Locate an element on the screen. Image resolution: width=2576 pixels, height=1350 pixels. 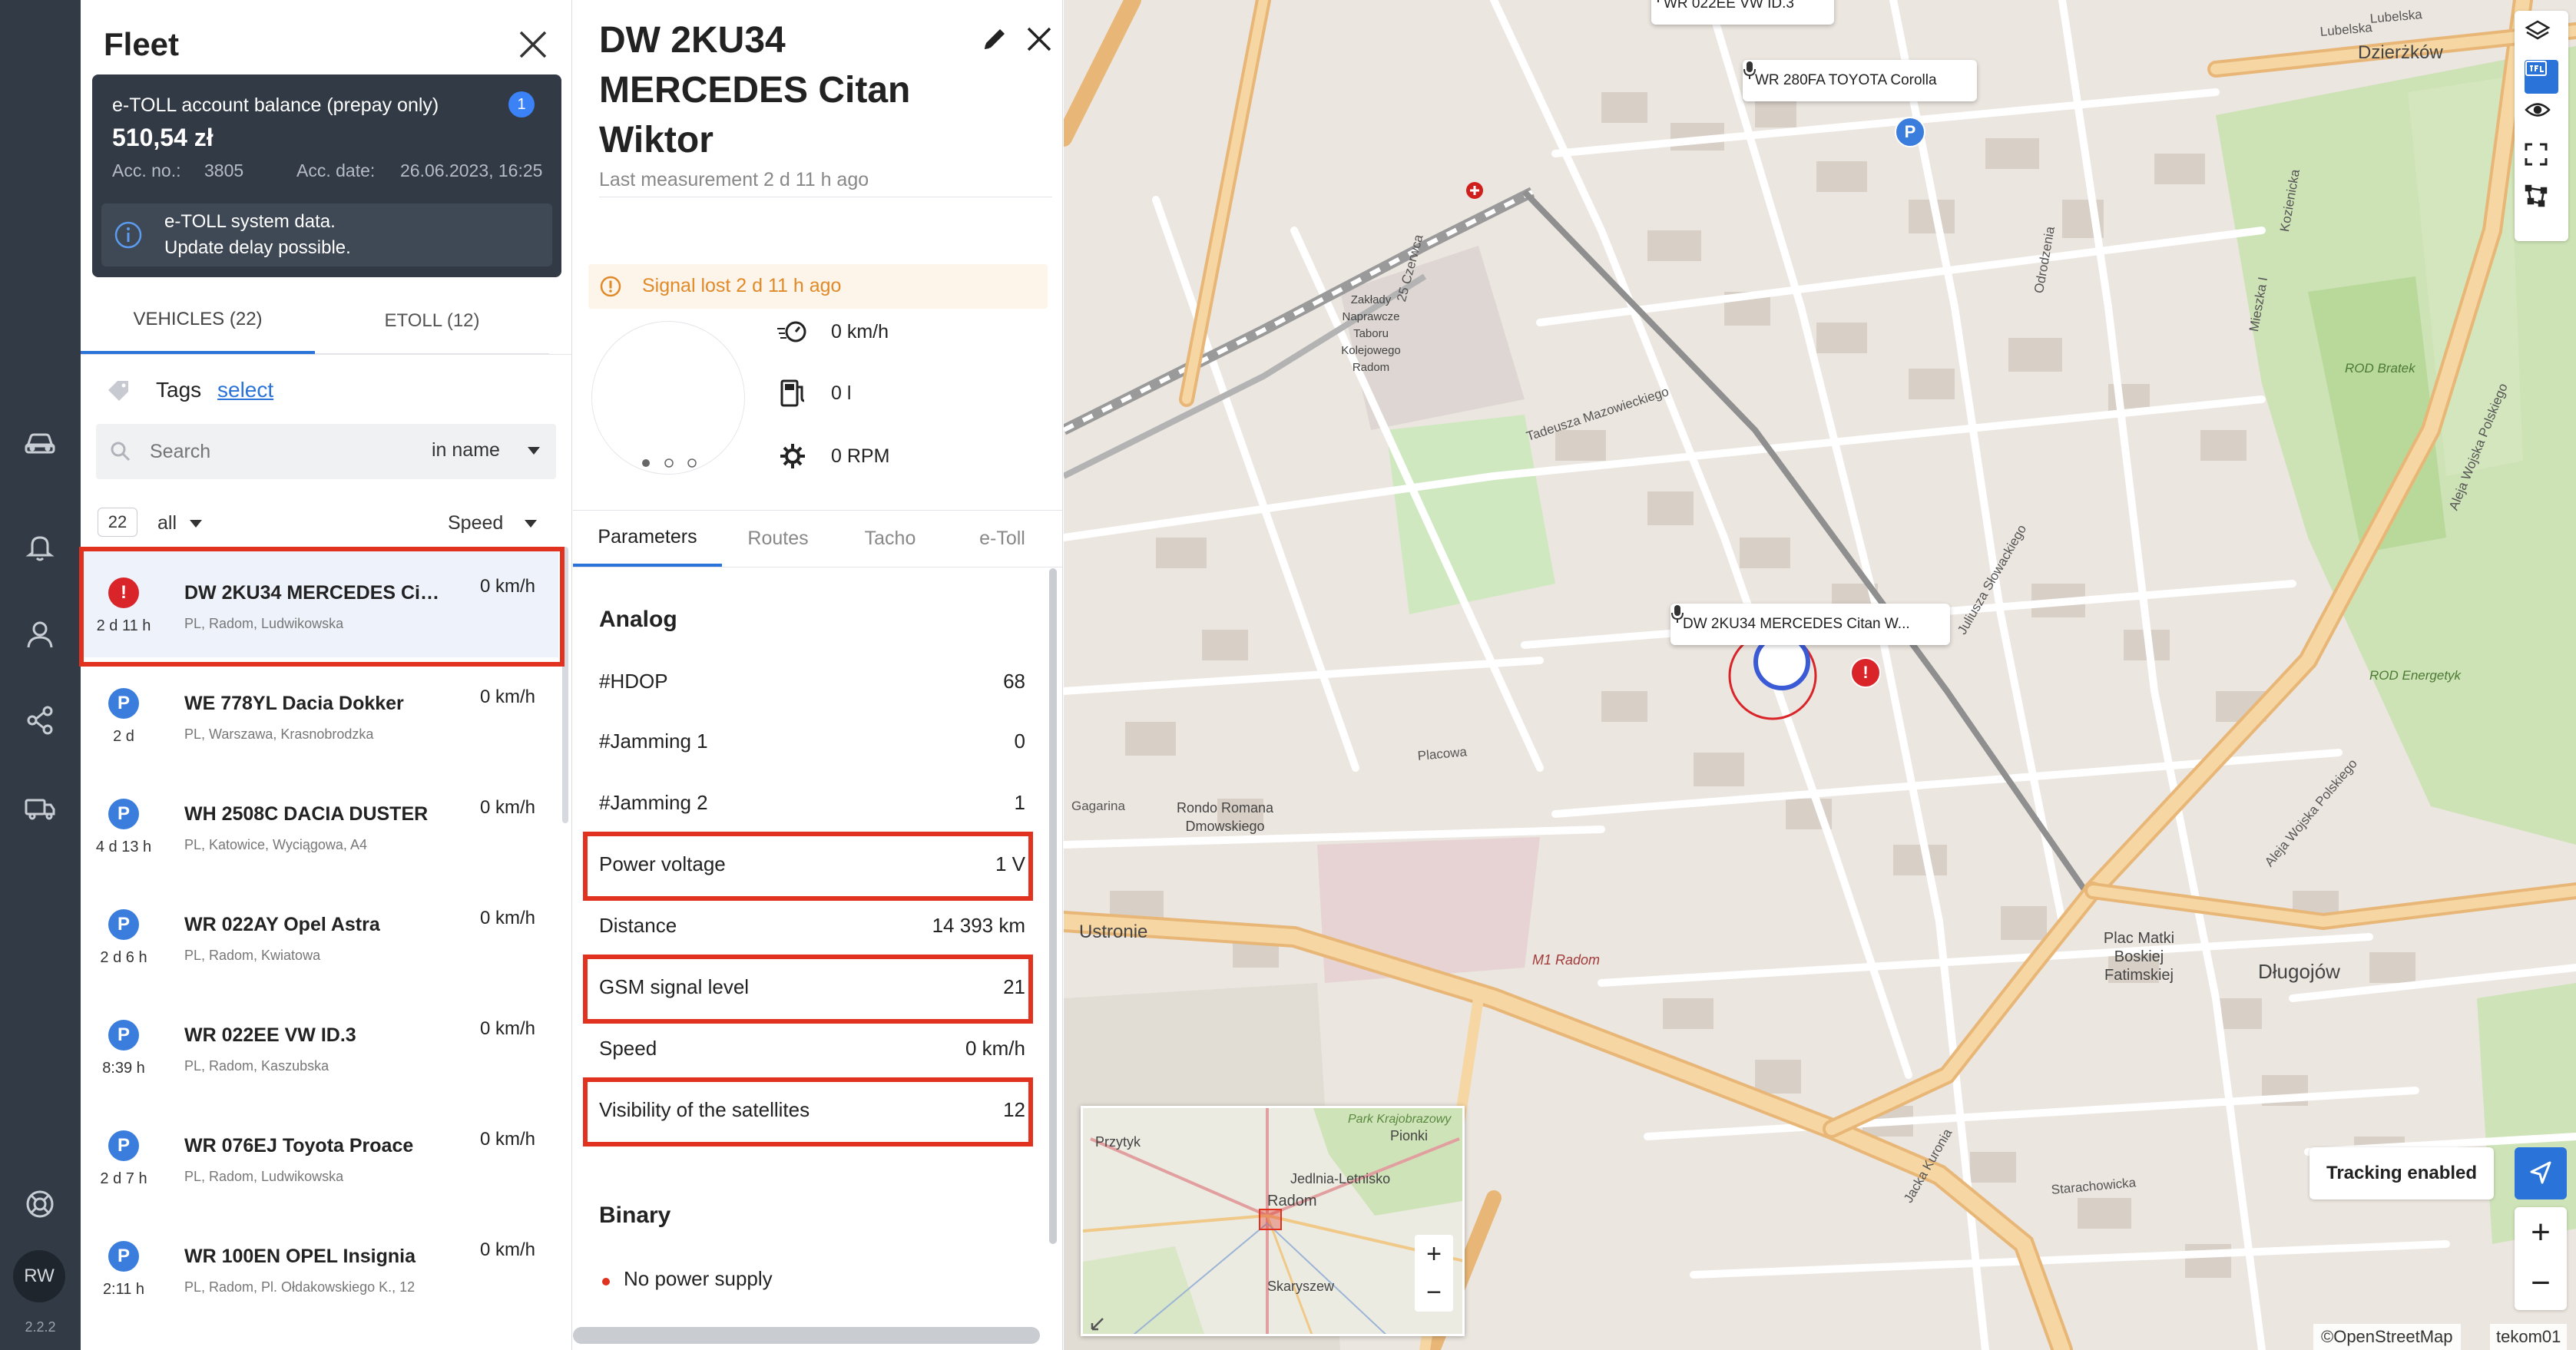
vehicle-map-label-text: WR 022EE VW ID.3 is located at coordinates (1729, 6).